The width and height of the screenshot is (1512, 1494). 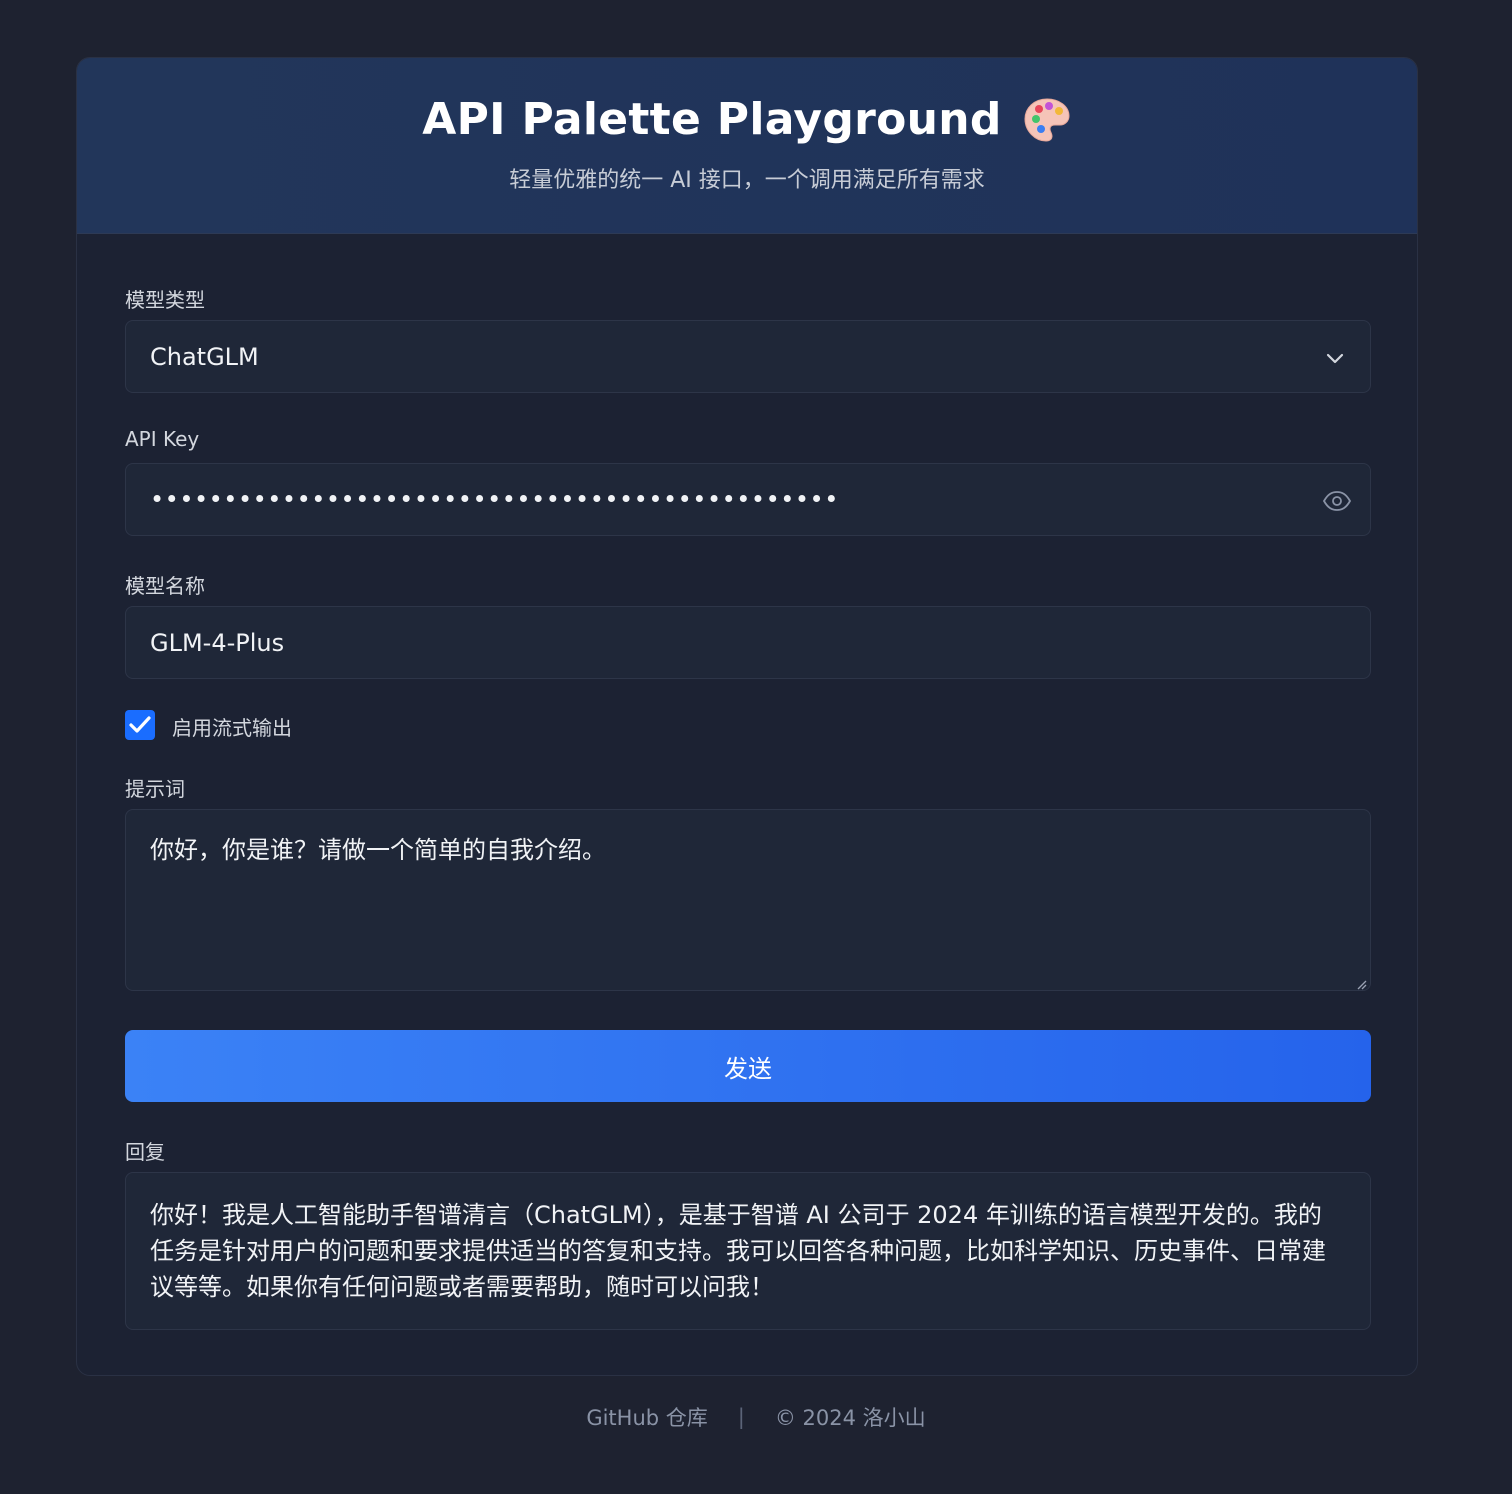 I want to click on model-type-select: ChatGLM, so click(x=748, y=356).